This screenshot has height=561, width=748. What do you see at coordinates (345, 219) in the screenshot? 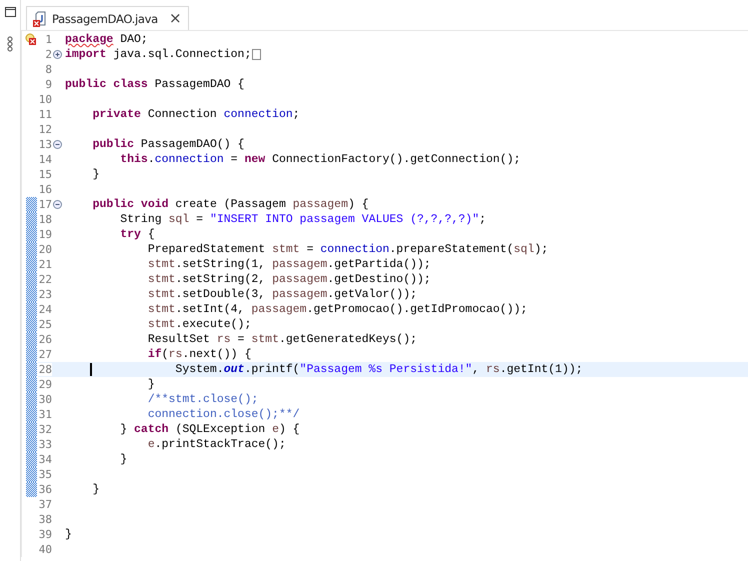
I see `string-literal: "INSERT INTO passagem VALUES (?,?,?,?)"` at bounding box center [345, 219].